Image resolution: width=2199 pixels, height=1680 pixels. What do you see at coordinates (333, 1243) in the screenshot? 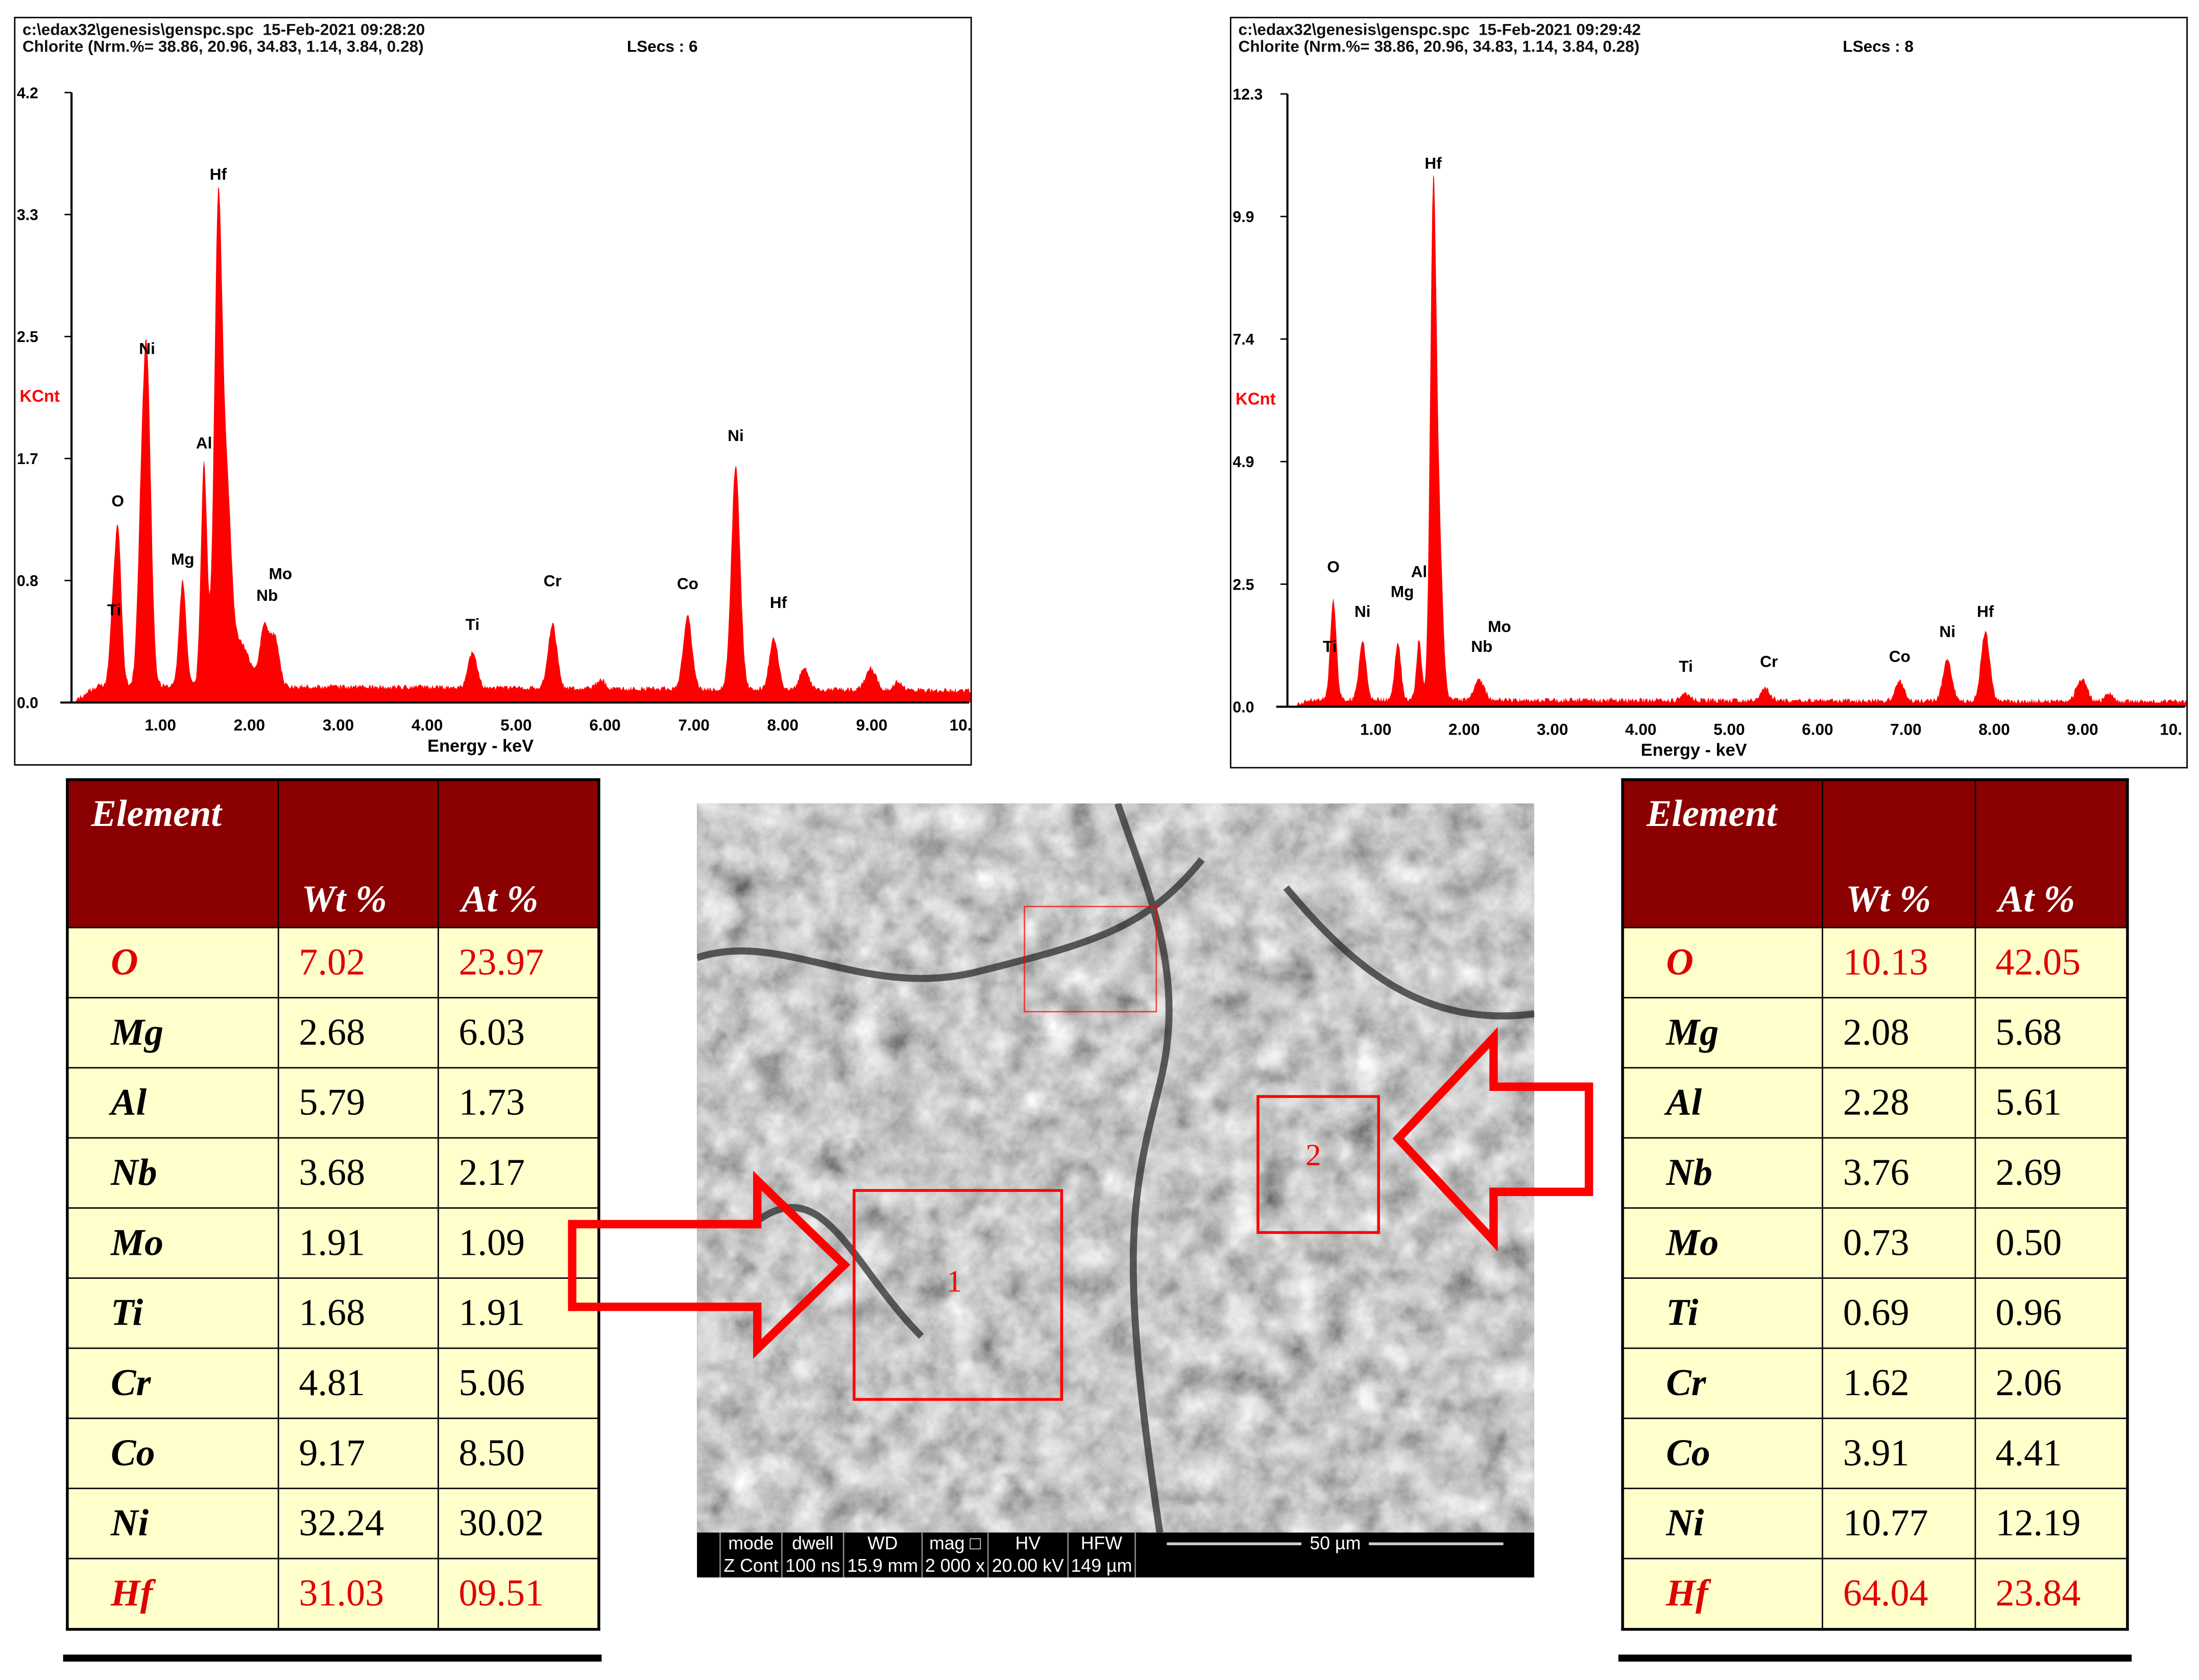
I see `table-row: Mo 1.91 1.09` at bounding box center [333, 1243].